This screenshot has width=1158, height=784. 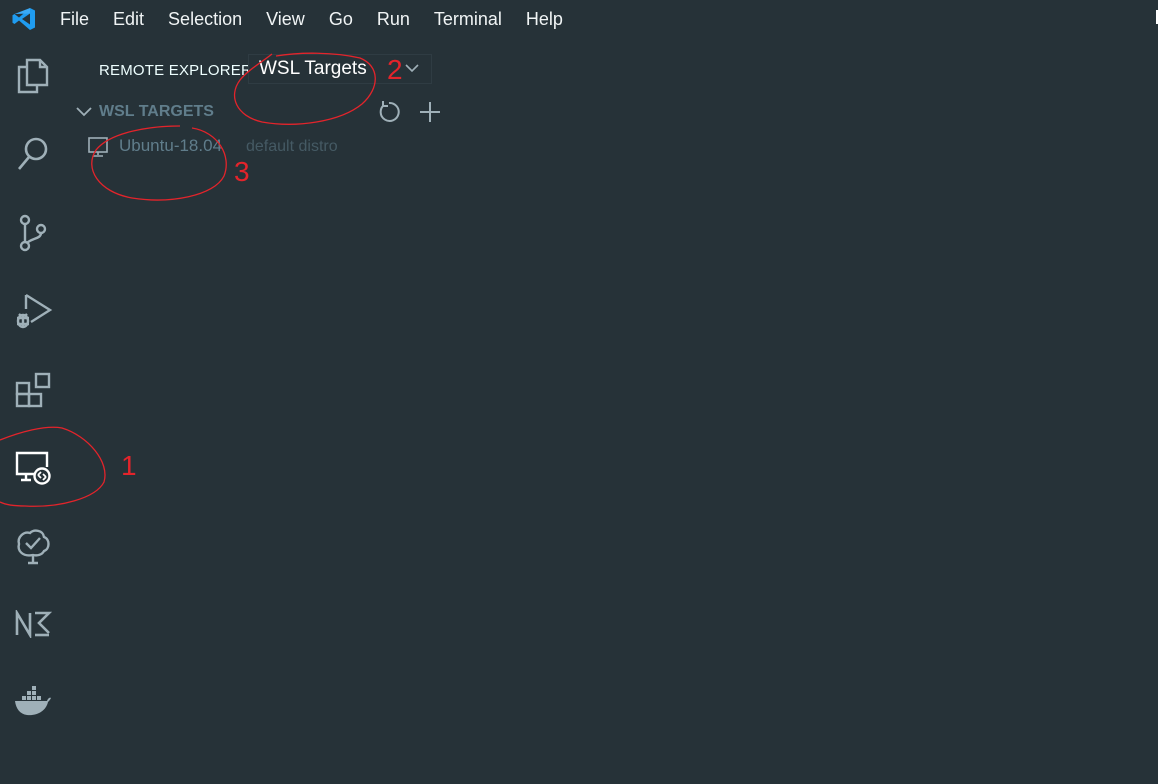 I want to click on activity-search, so click(x=33, y=154).